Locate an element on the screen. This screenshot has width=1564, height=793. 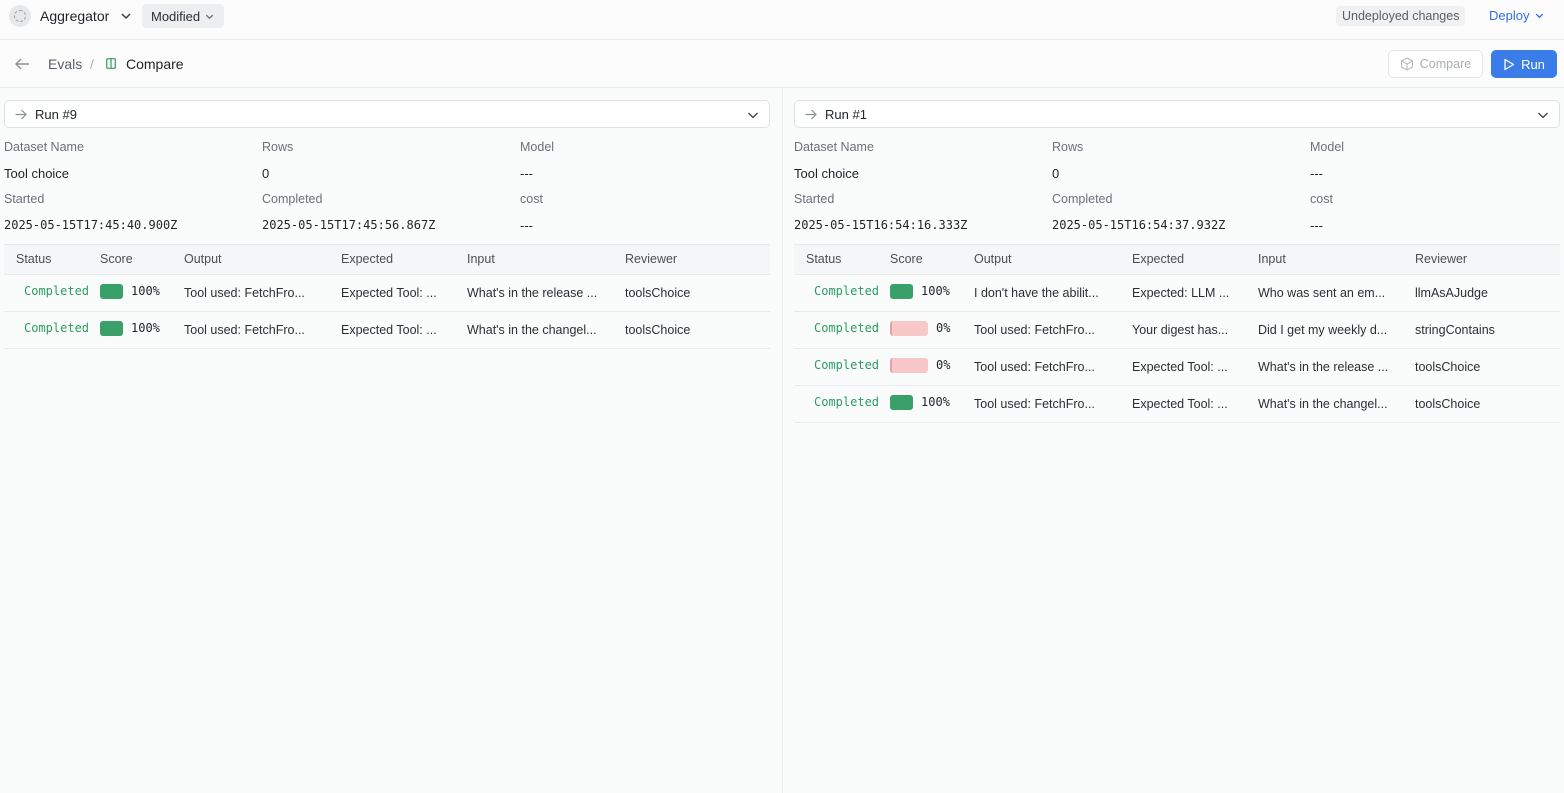
compare-label: Compare is located at coordinates (1445, 64).